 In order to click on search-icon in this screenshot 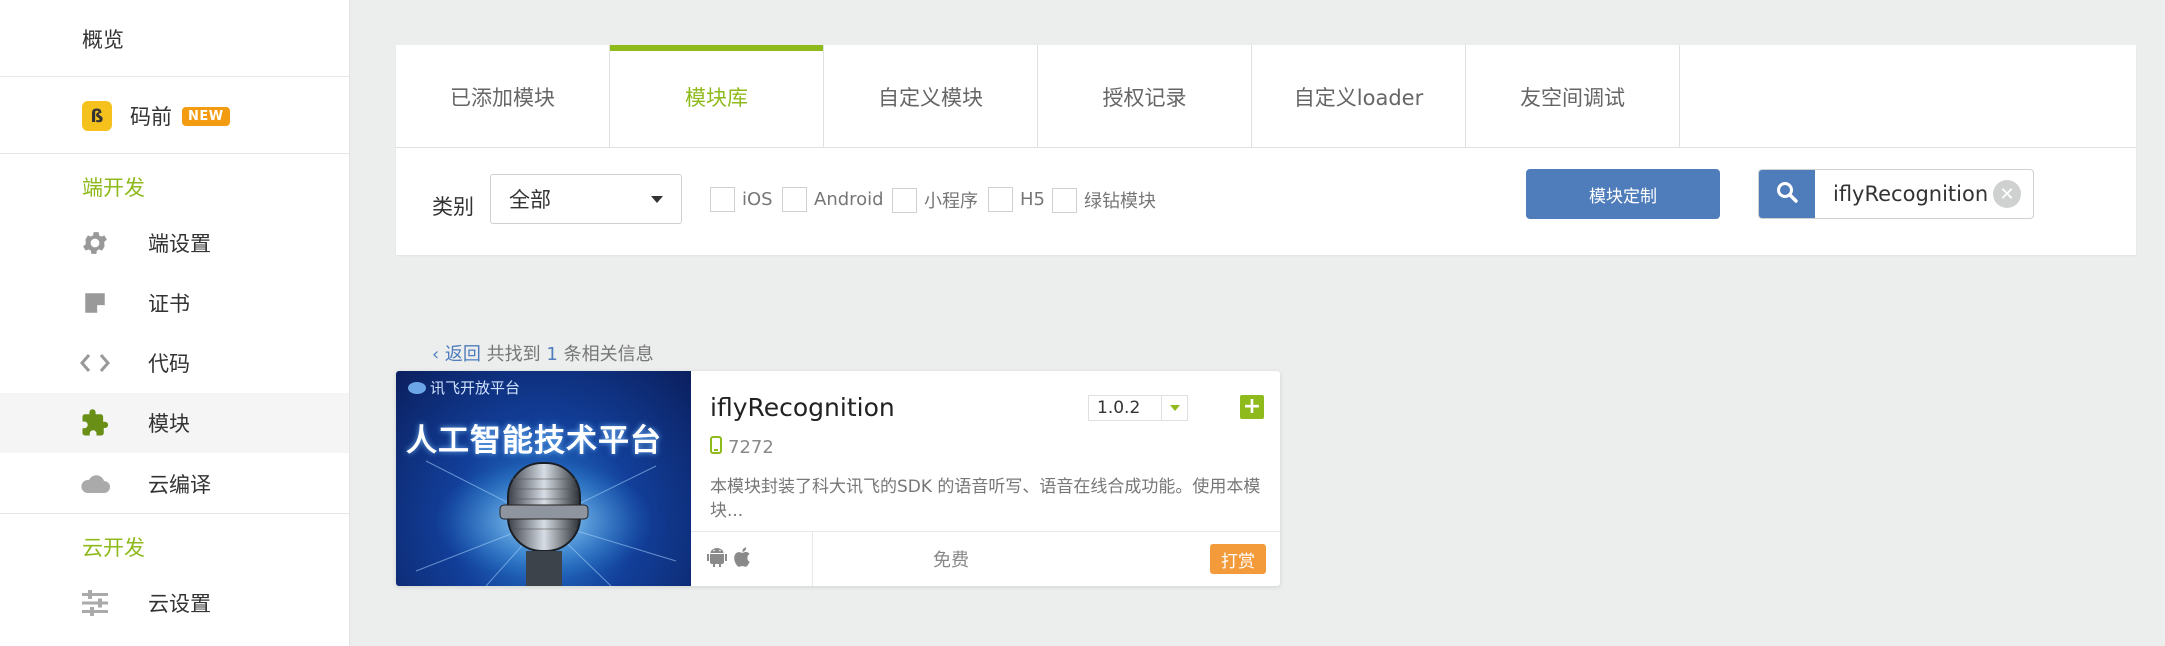, I will do `click(1787, 194)`.